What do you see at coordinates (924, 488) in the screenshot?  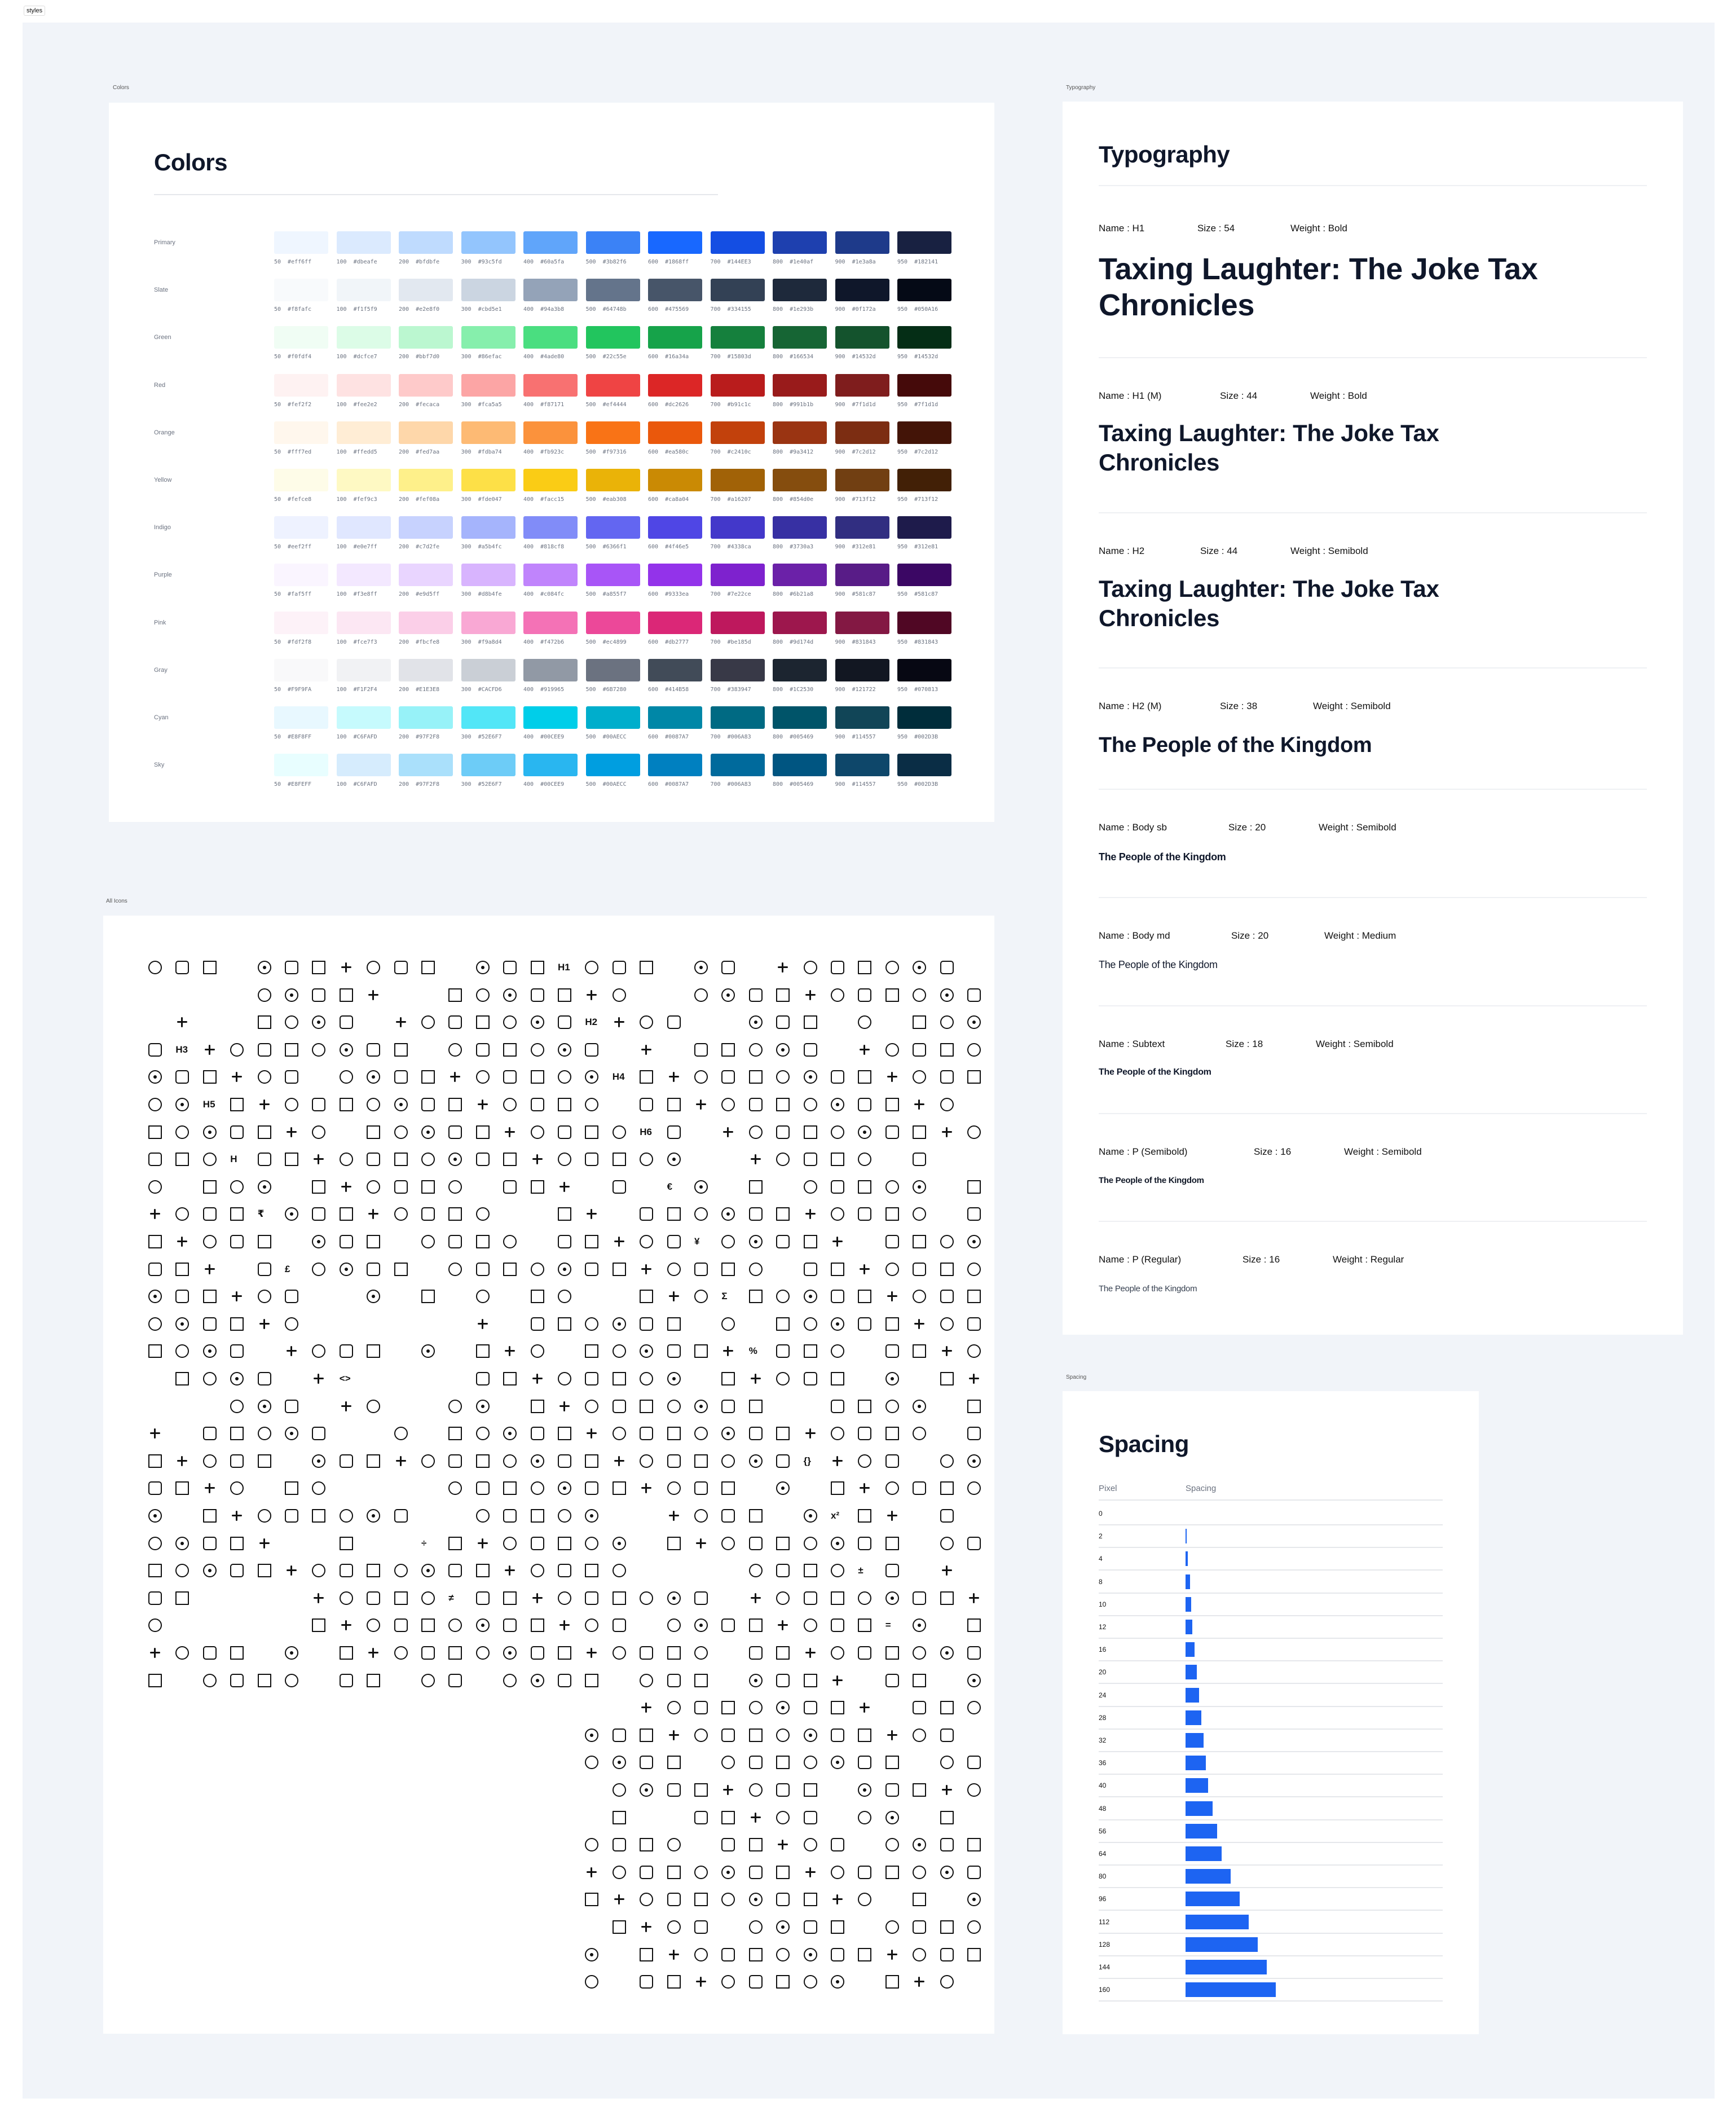 I see `color-swatch: 950 #713f12` at bounding box center [924, 488].